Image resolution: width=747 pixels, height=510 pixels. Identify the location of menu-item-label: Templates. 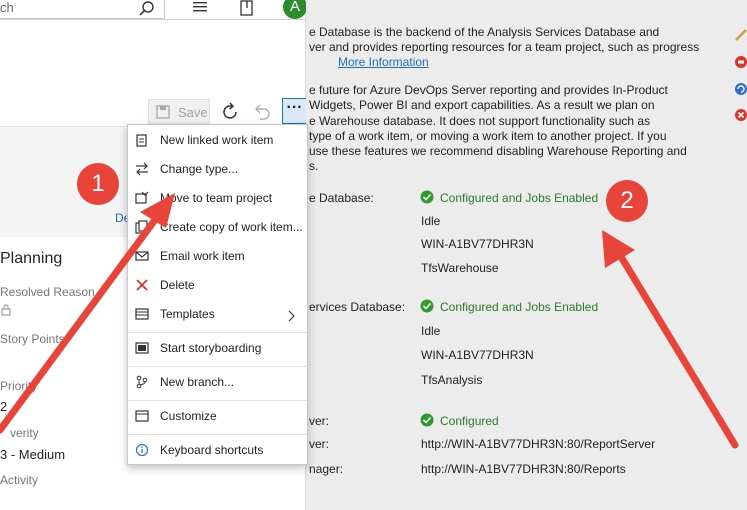
(187, 314).